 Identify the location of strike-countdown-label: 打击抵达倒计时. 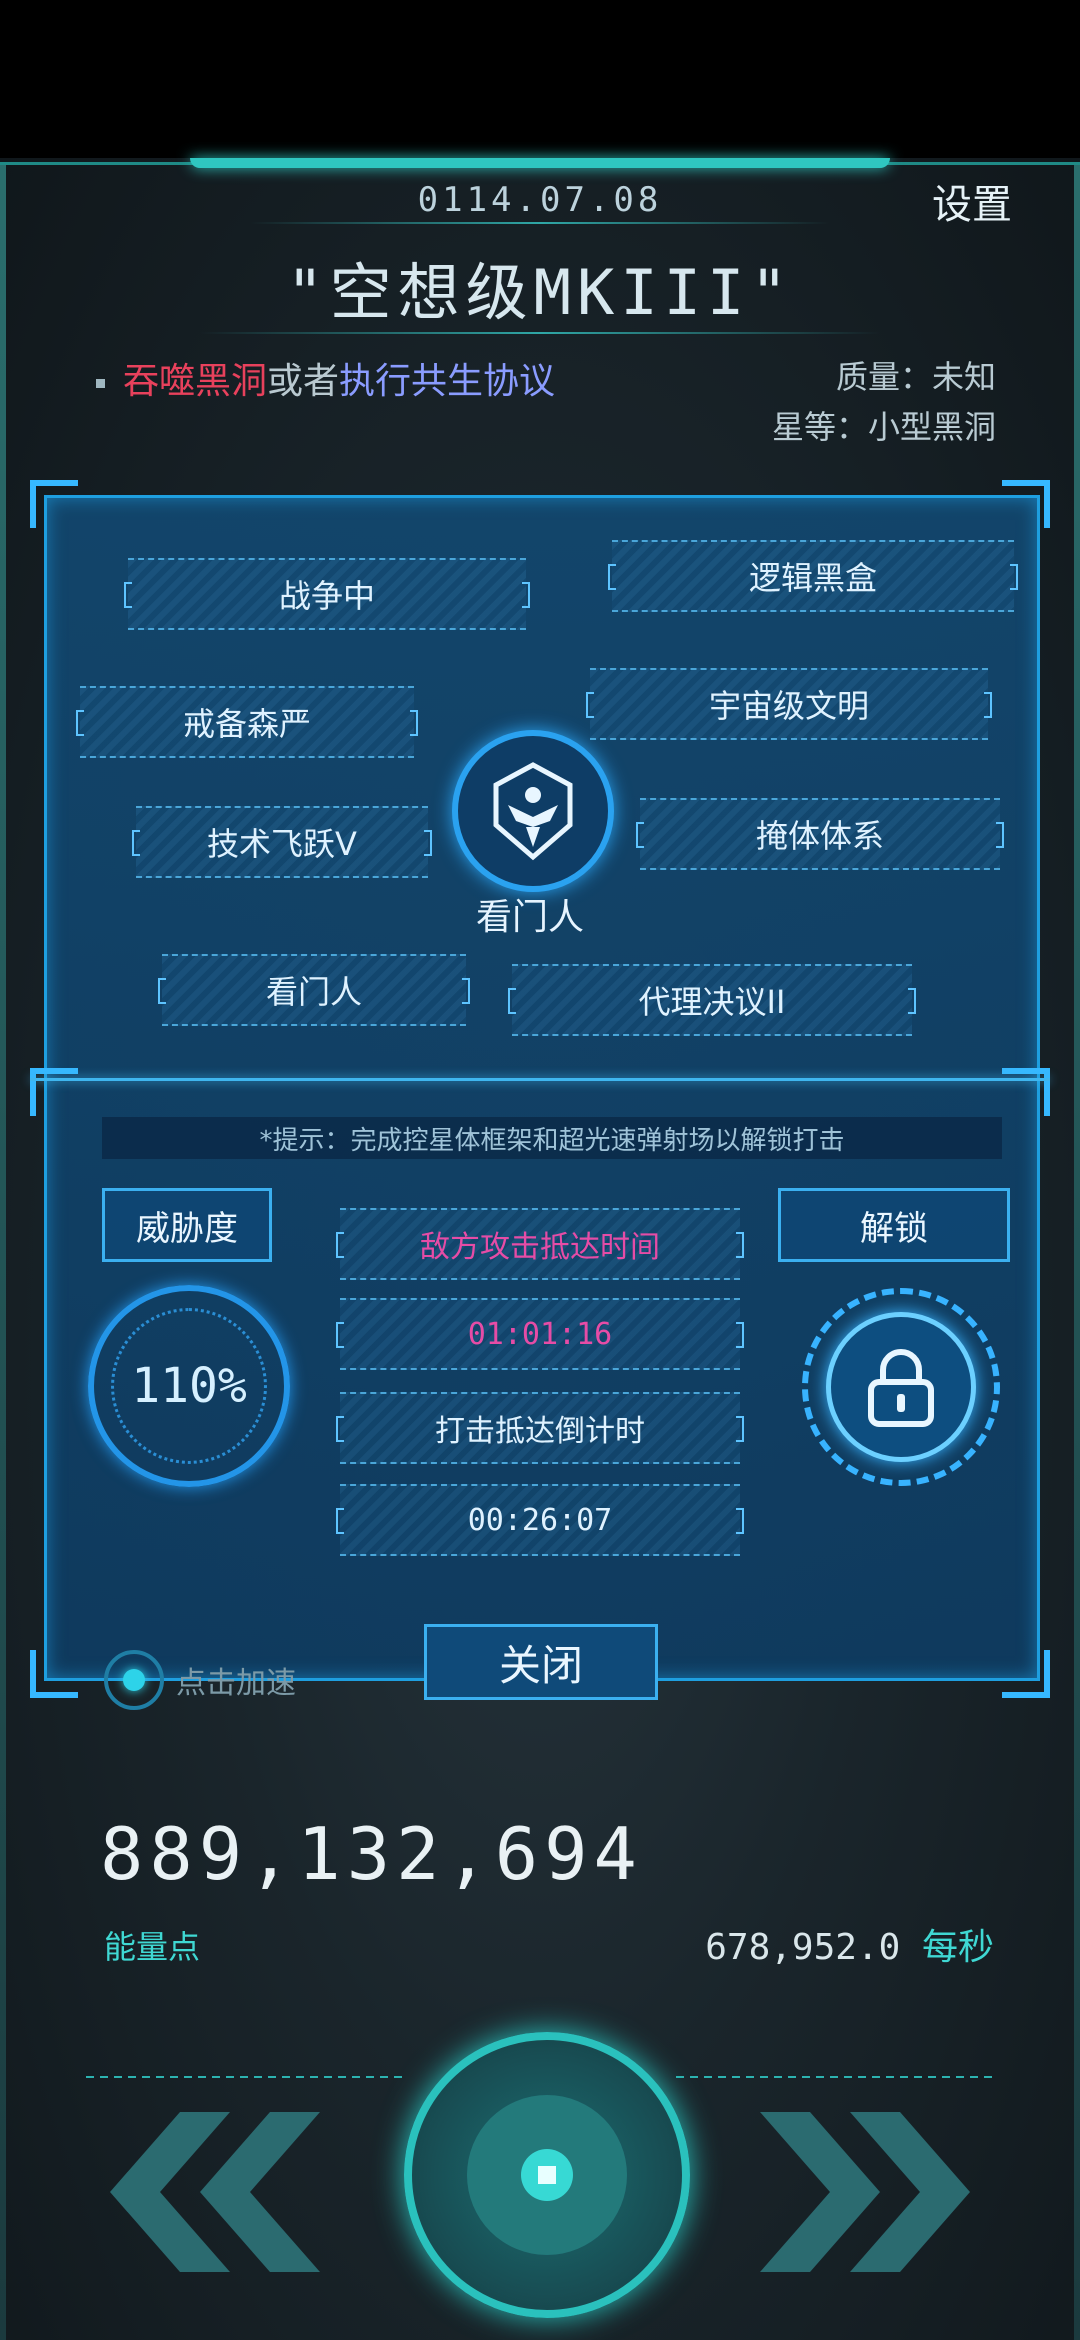
(540, 1428).